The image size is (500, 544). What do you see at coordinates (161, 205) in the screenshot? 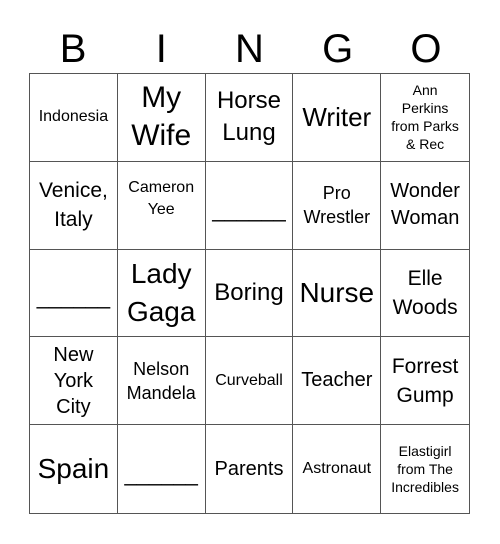
I see `bingo-cell: Cameron Yee` at bounding box center [161, 205].